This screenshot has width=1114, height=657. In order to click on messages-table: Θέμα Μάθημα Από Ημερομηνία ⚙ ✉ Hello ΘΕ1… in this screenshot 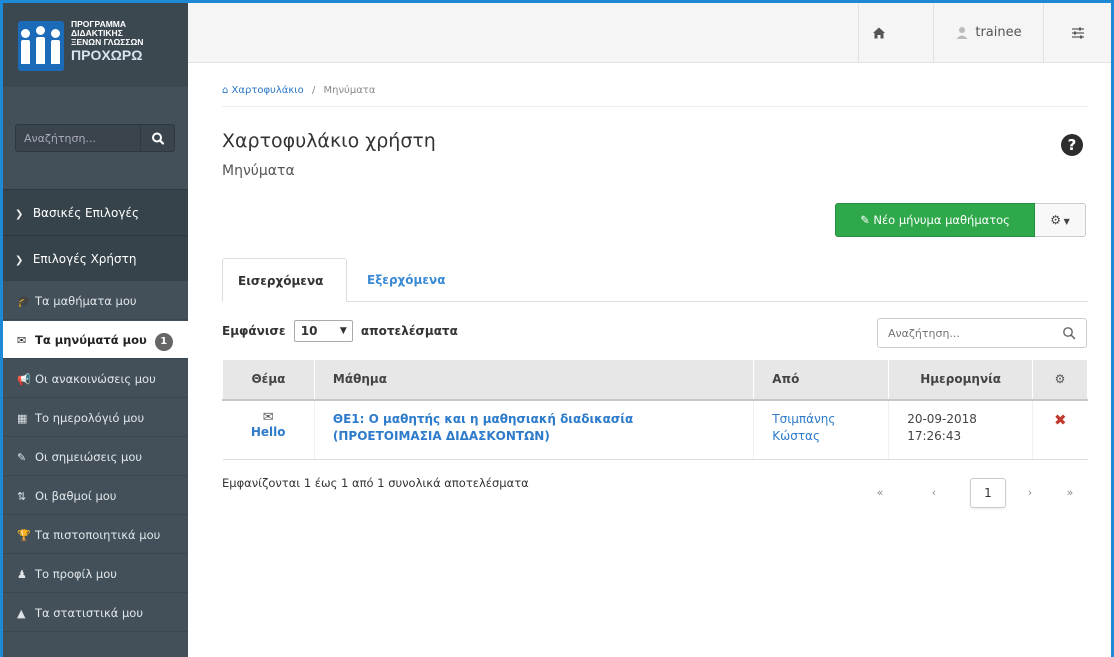, I will do `click(655, 409)`.